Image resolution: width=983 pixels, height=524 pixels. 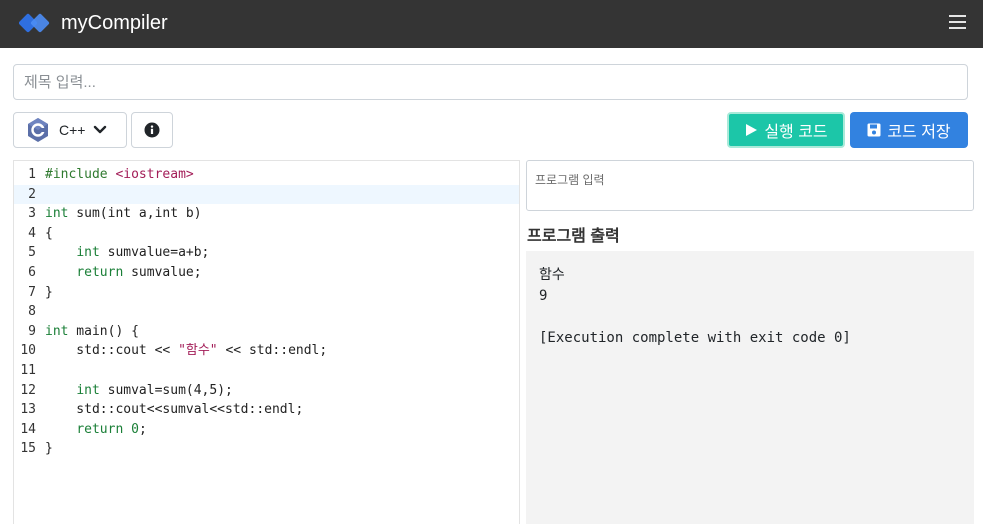 I want to click on line-number: 1, so click(x=32, y=174).